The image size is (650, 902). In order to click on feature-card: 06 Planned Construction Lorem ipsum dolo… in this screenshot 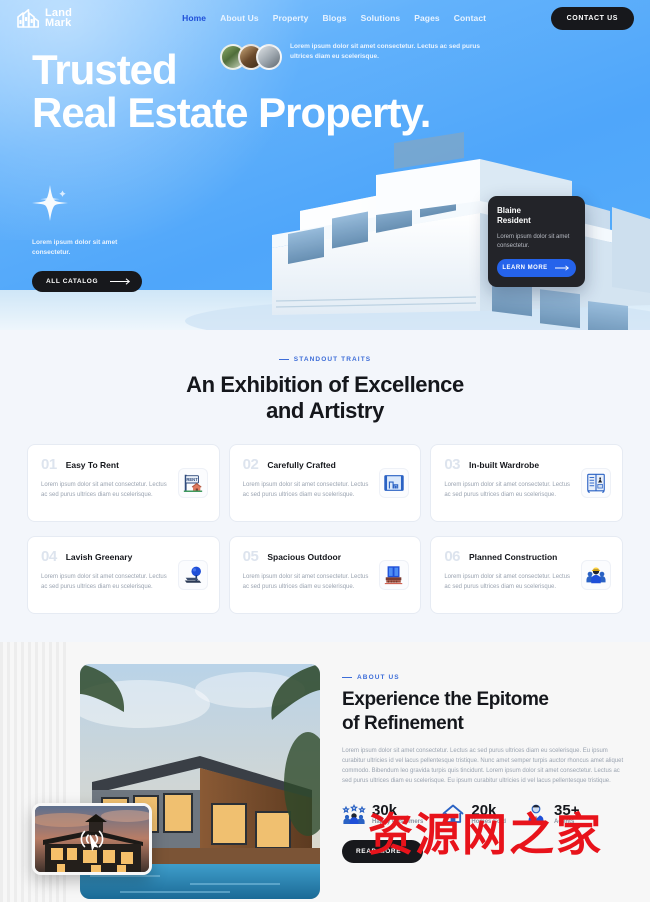, I will do `click(526, 575)`.